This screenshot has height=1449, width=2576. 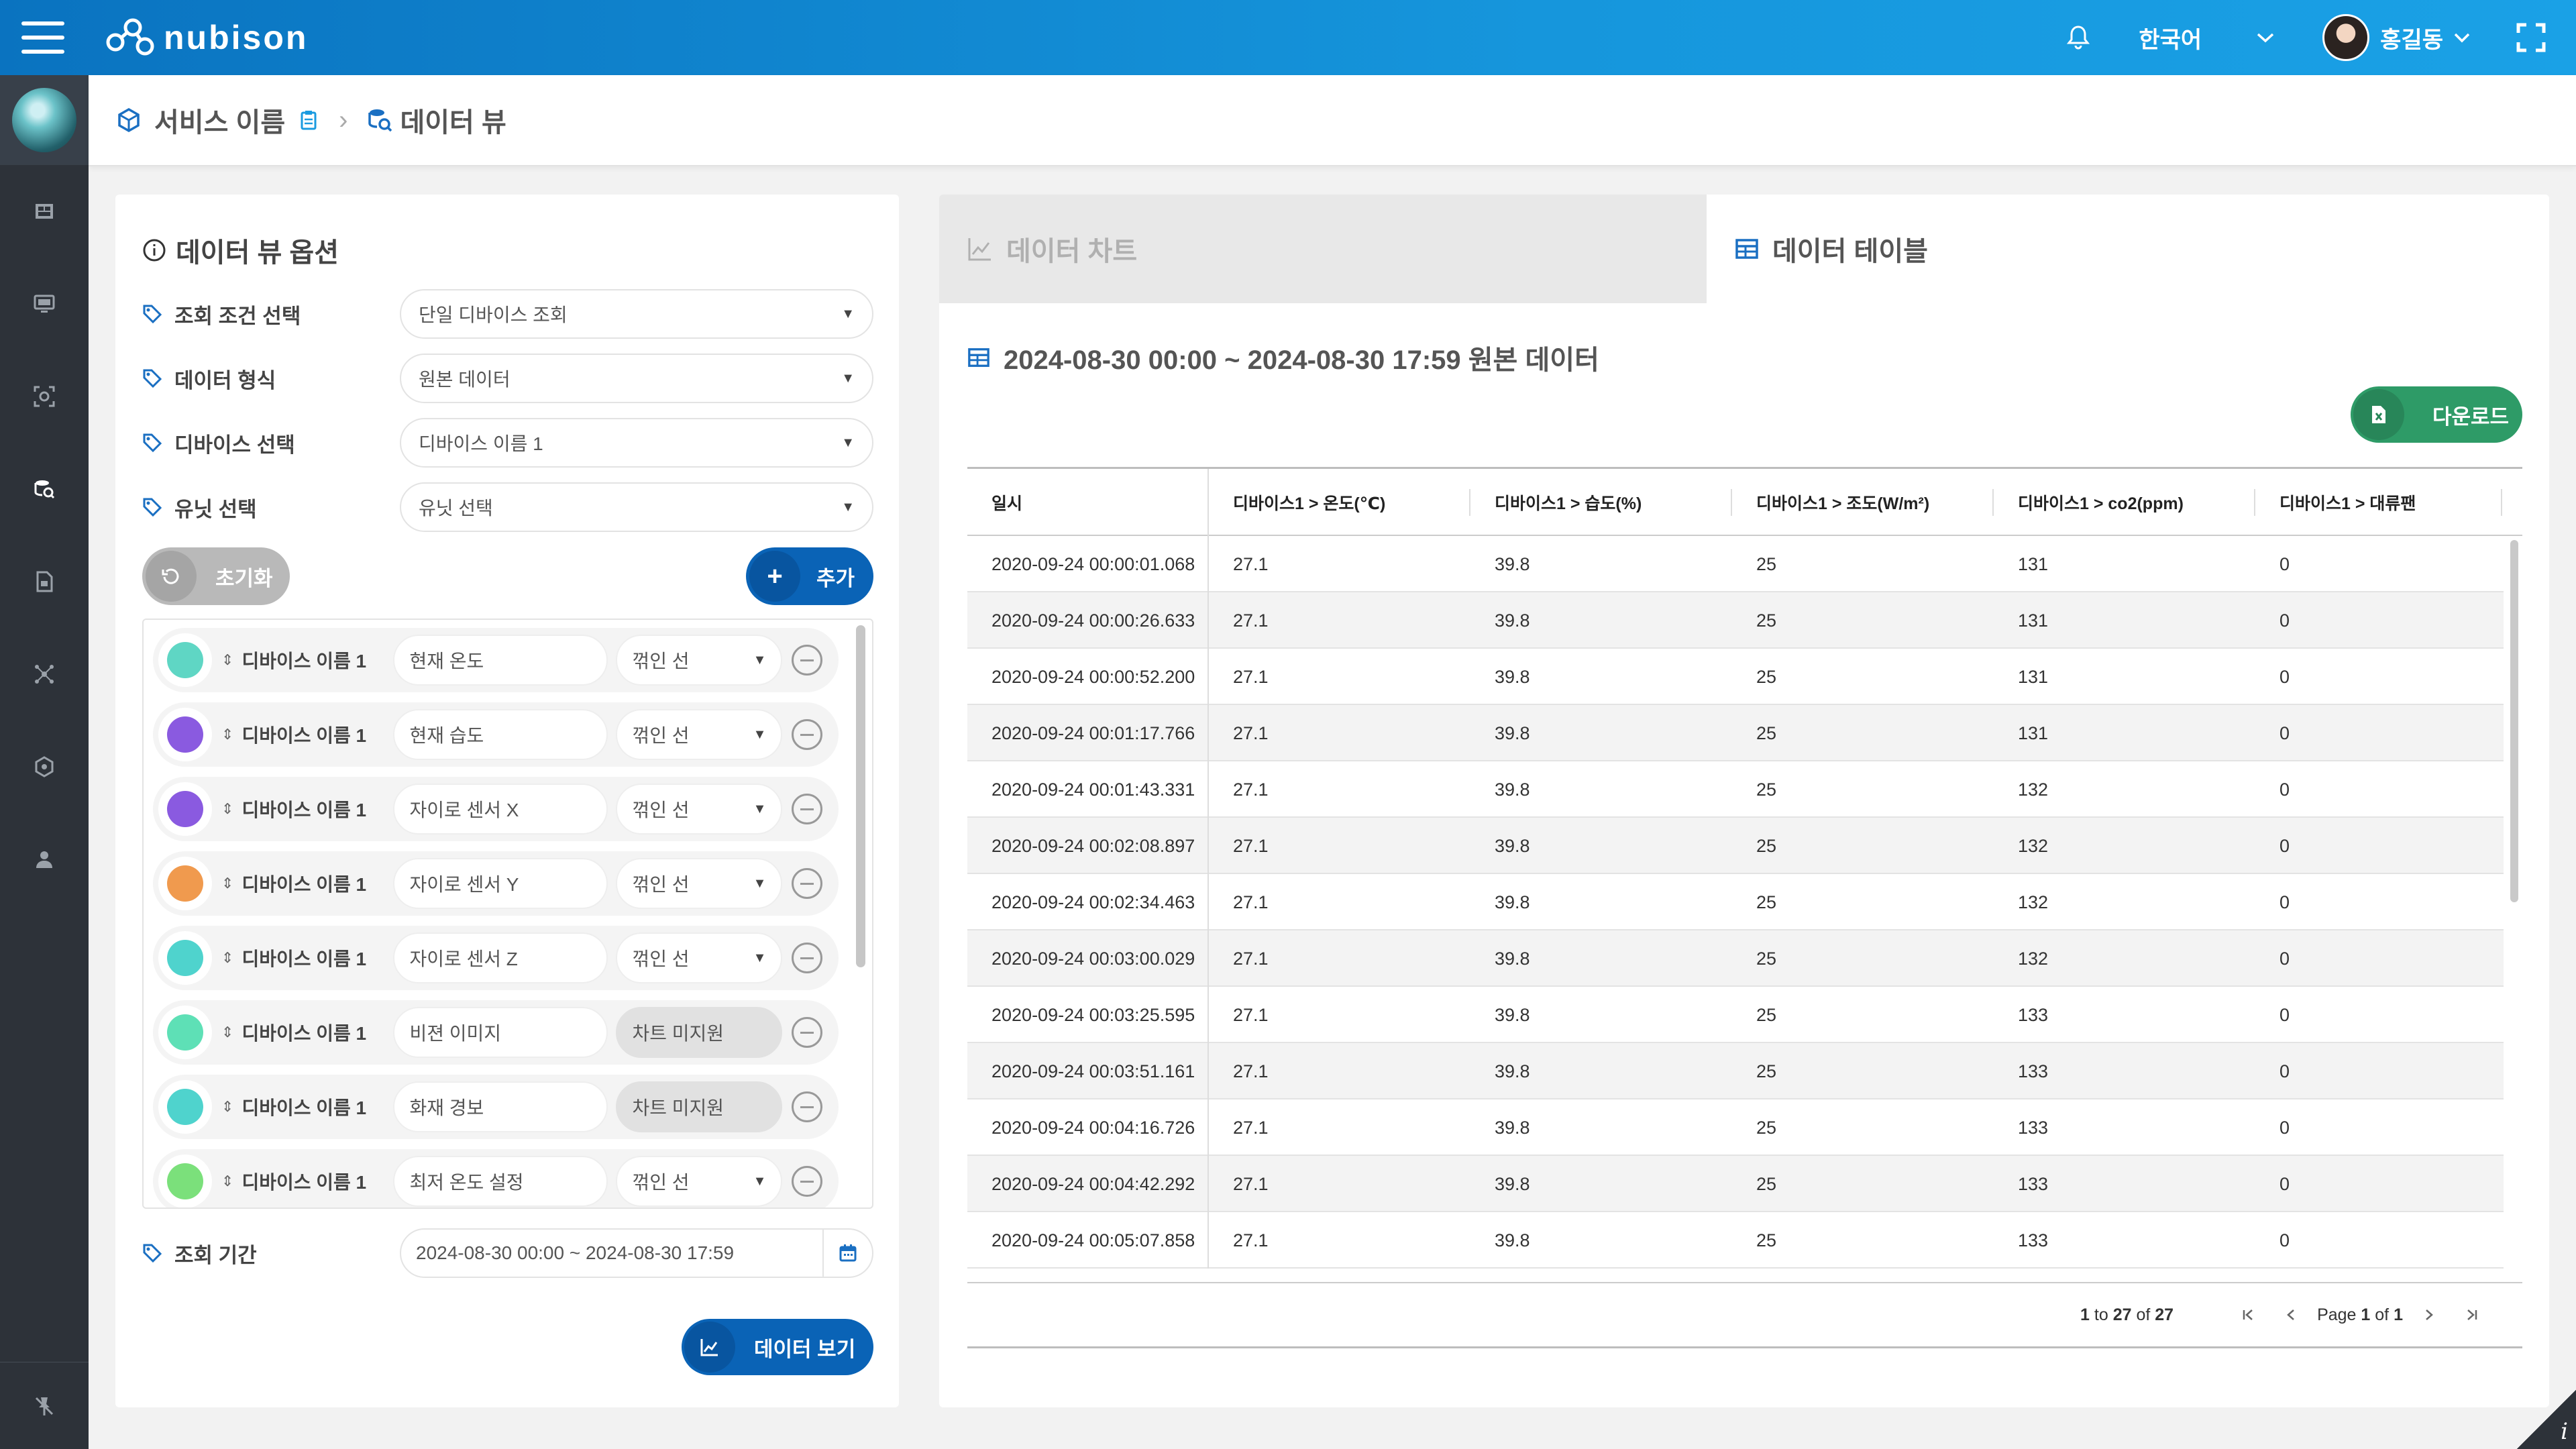 What do you see at coordinates (847, 1253) in the screenshot?
I see `calendar-button` at bounding box center [847, 1253].